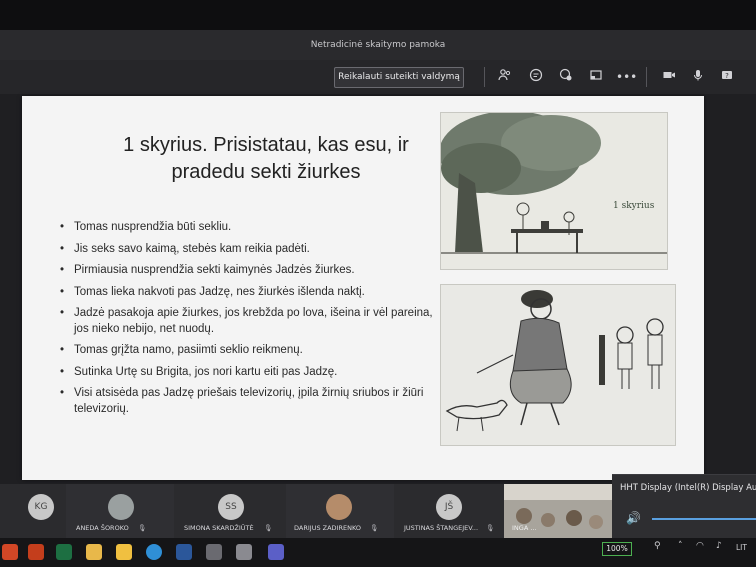 This screenshot has height=567, width=756. I want to click on participant-name: SIMONA SKARDŽIŪTĖ, so click(219, 528).